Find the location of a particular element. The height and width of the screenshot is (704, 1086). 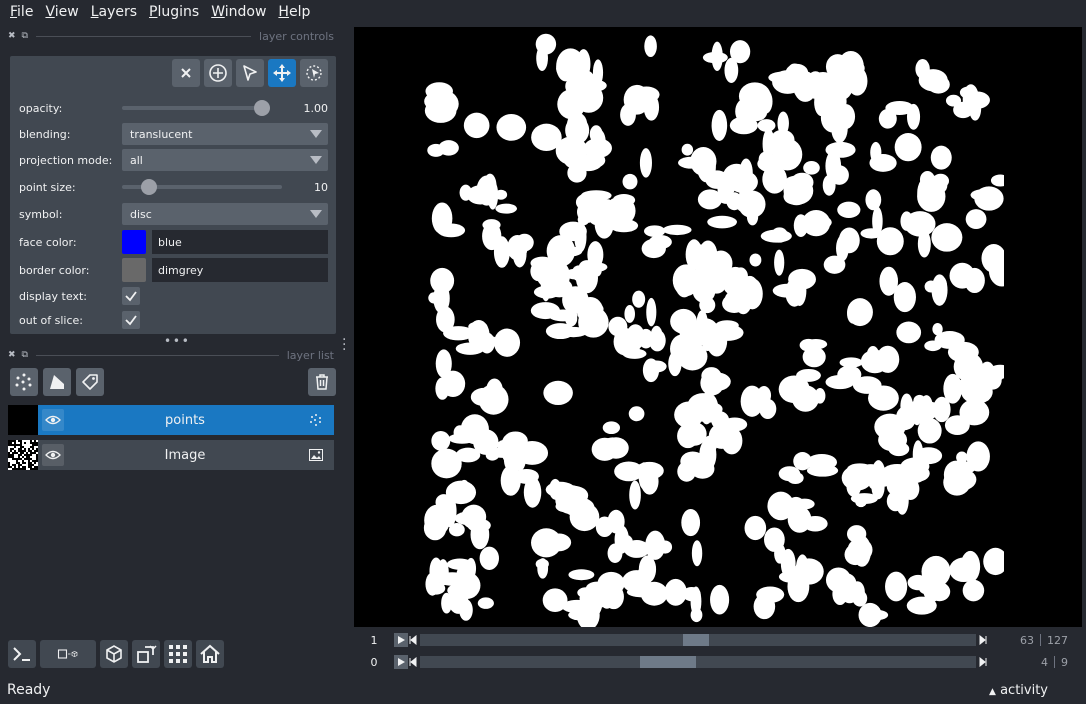

transform-button is located at coordinates (314, 73).